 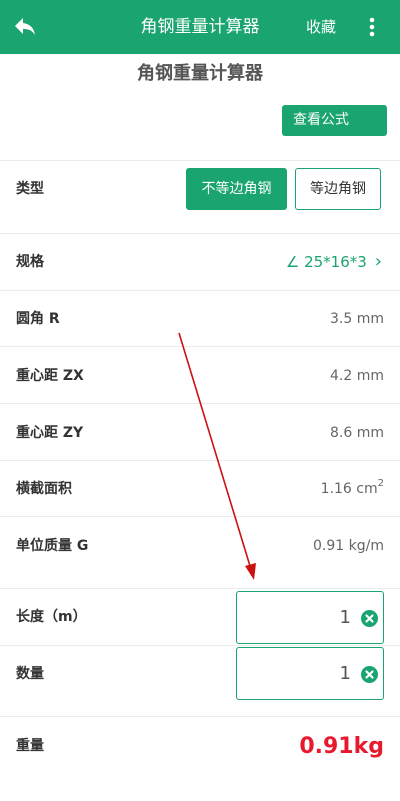 I want to click on area-value: 1.16 cm2, so click(x=352, y=489).